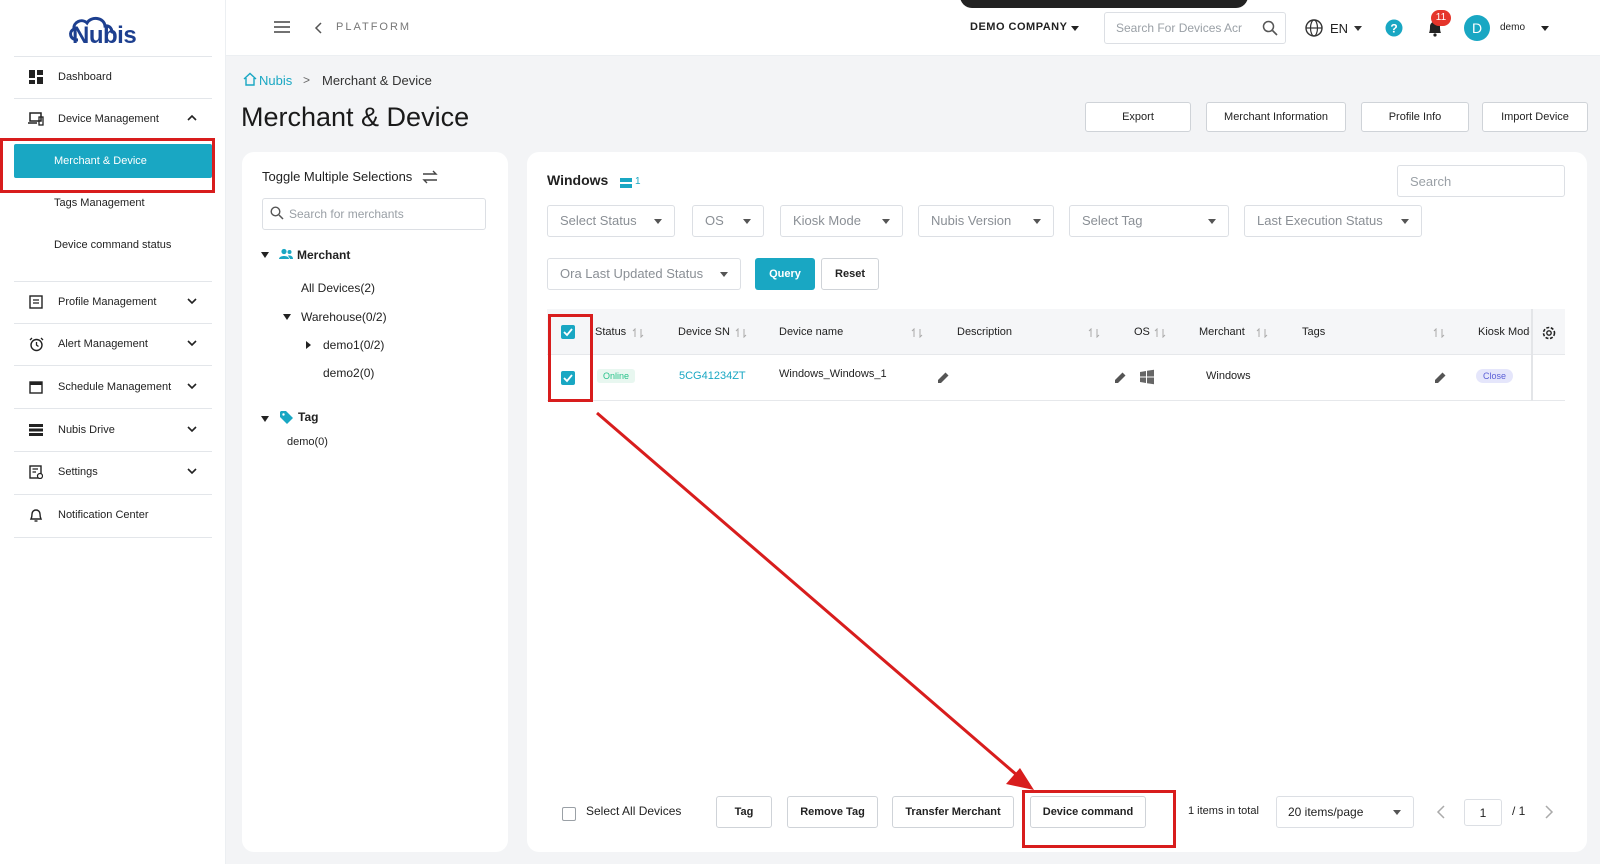  Describe the element at coordinates (568, 332) in the screenshot. I see `select-all-rows-checkbox` at that location.